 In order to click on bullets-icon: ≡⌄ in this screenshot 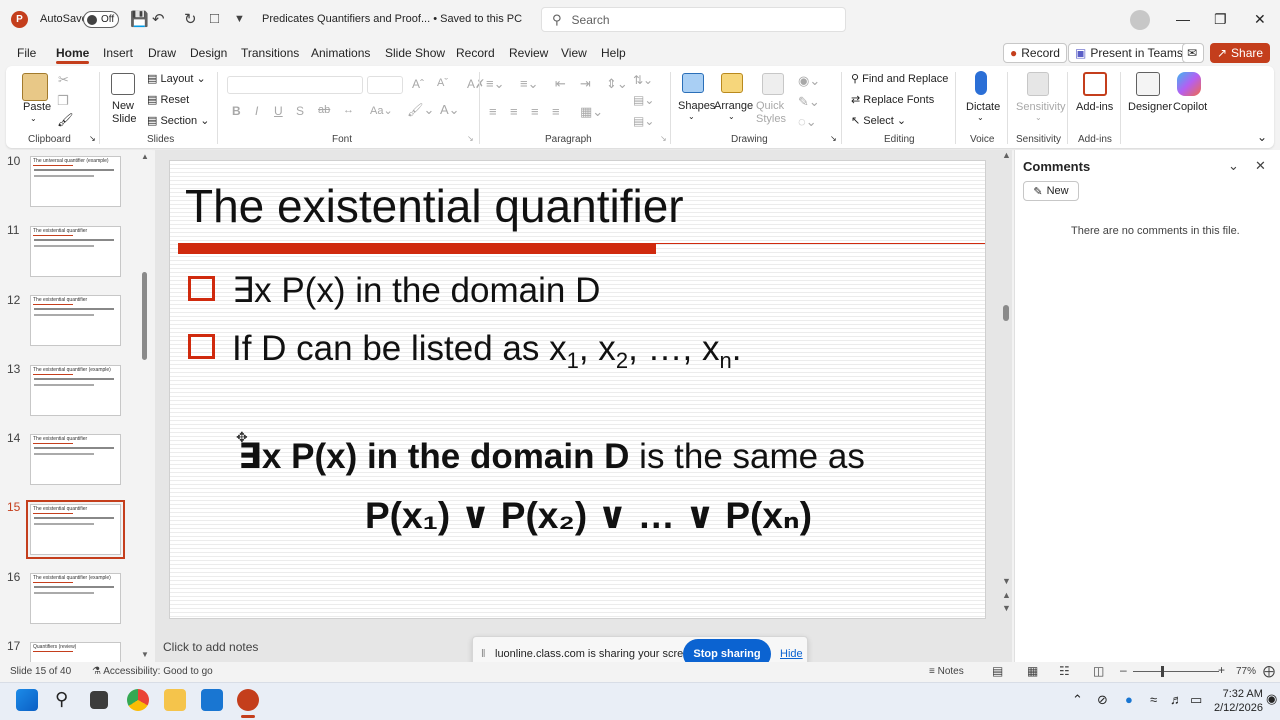, I will do `click(495, 84)`.